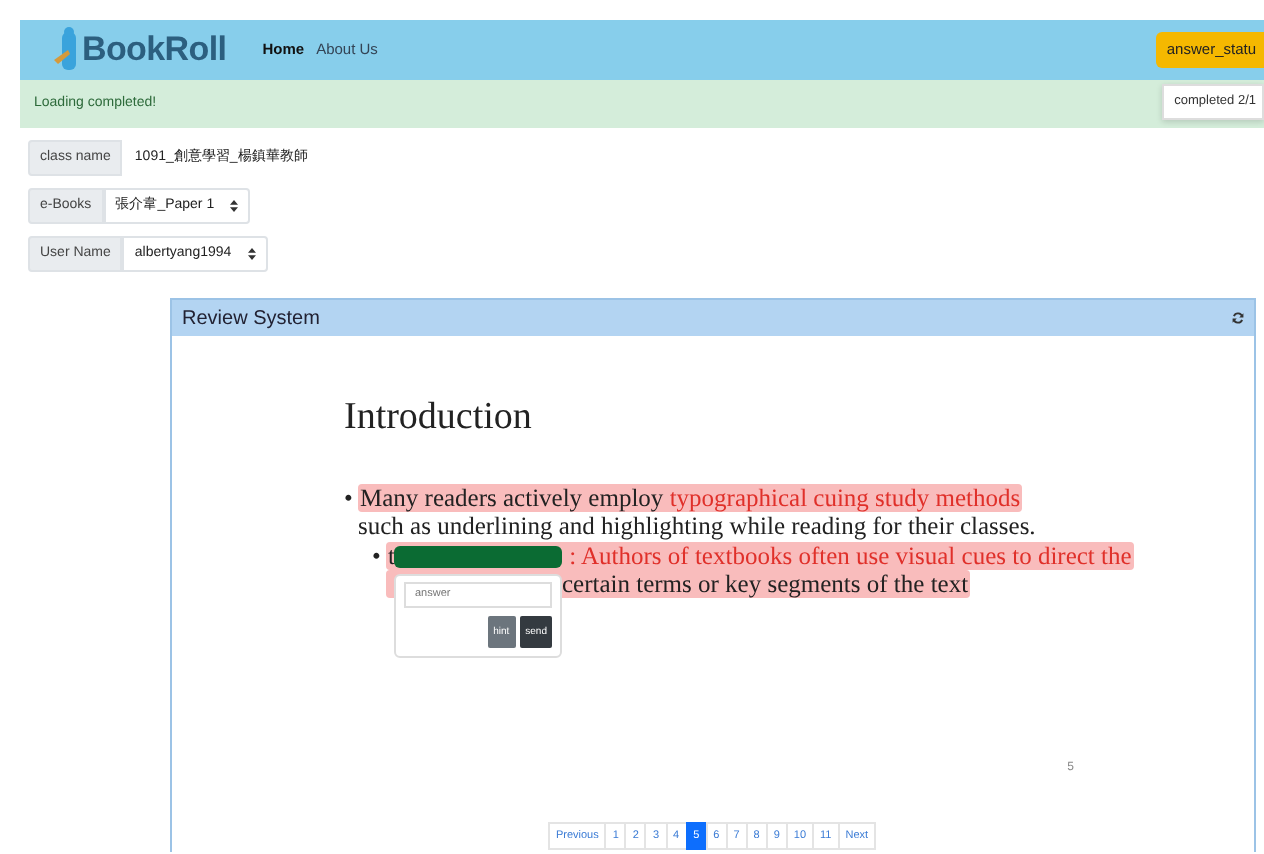 This screenshot has height=854, width=1264. Describe the element at coordinates (251, 319) in the screenshot. I see `panel-title: Review System` at that location.